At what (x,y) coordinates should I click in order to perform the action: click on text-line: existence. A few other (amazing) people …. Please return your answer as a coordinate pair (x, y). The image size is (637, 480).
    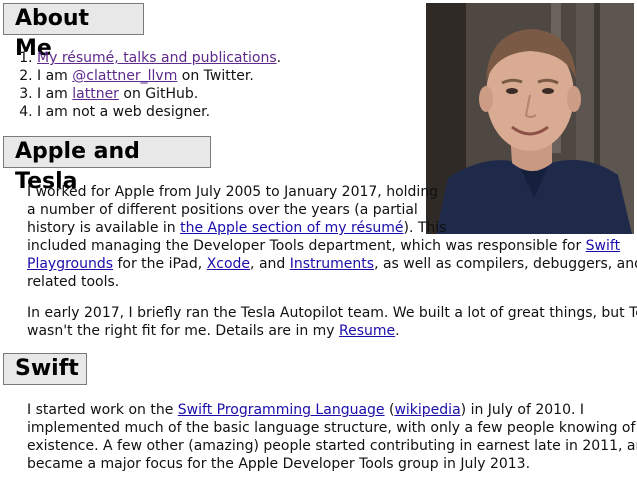
    Looking at the image, I should click on (332, 446).